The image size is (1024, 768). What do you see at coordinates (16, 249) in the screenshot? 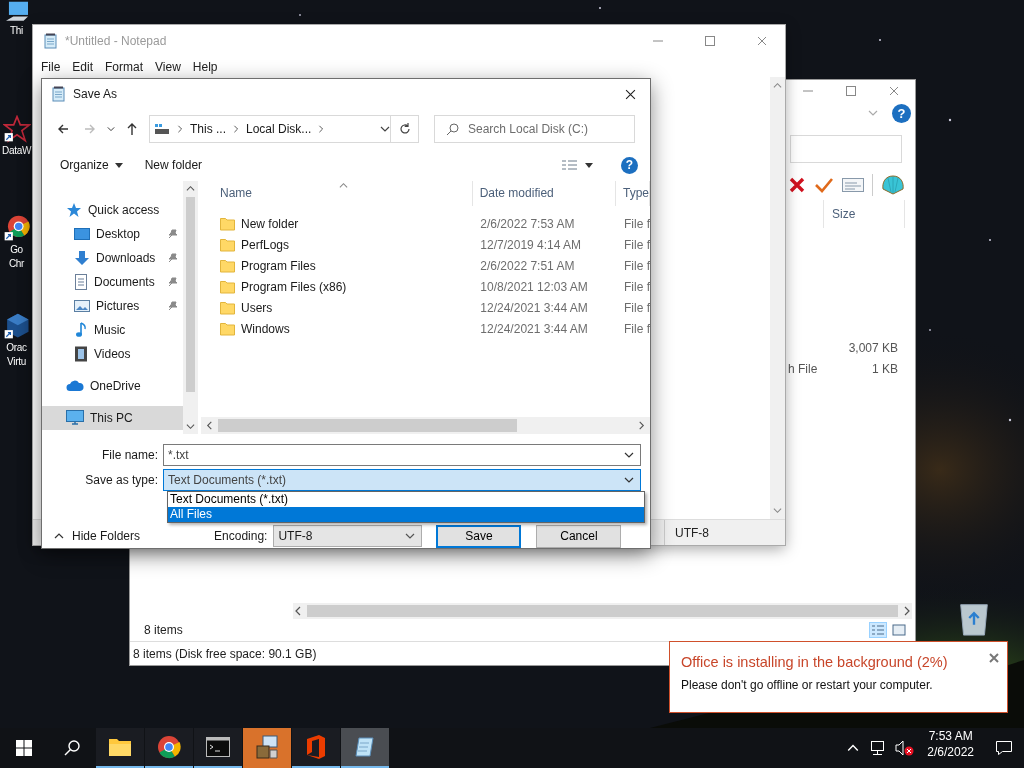
I see `icon-label: Go` at bounding box center [16, 249].